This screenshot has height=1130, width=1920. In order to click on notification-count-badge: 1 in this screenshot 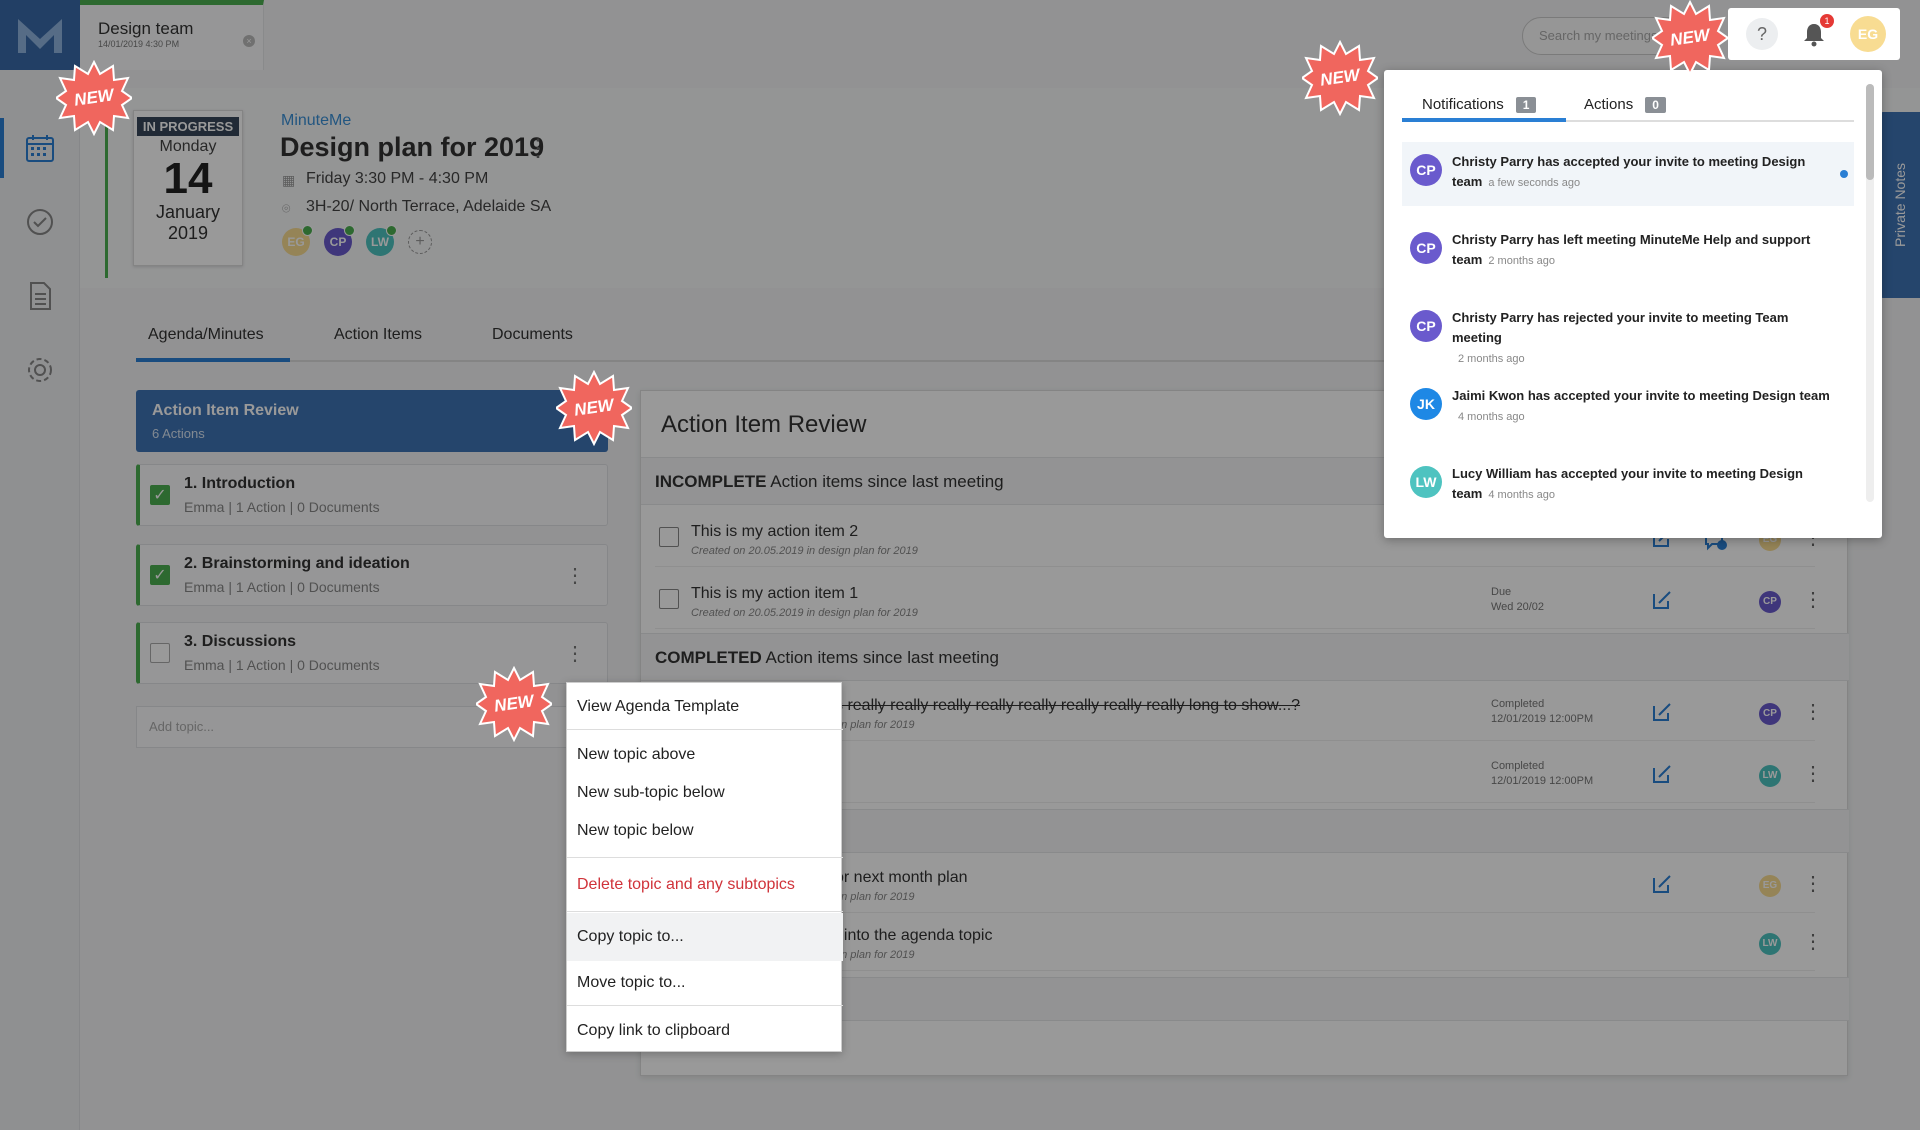, I will do `click(1827, 21)`.